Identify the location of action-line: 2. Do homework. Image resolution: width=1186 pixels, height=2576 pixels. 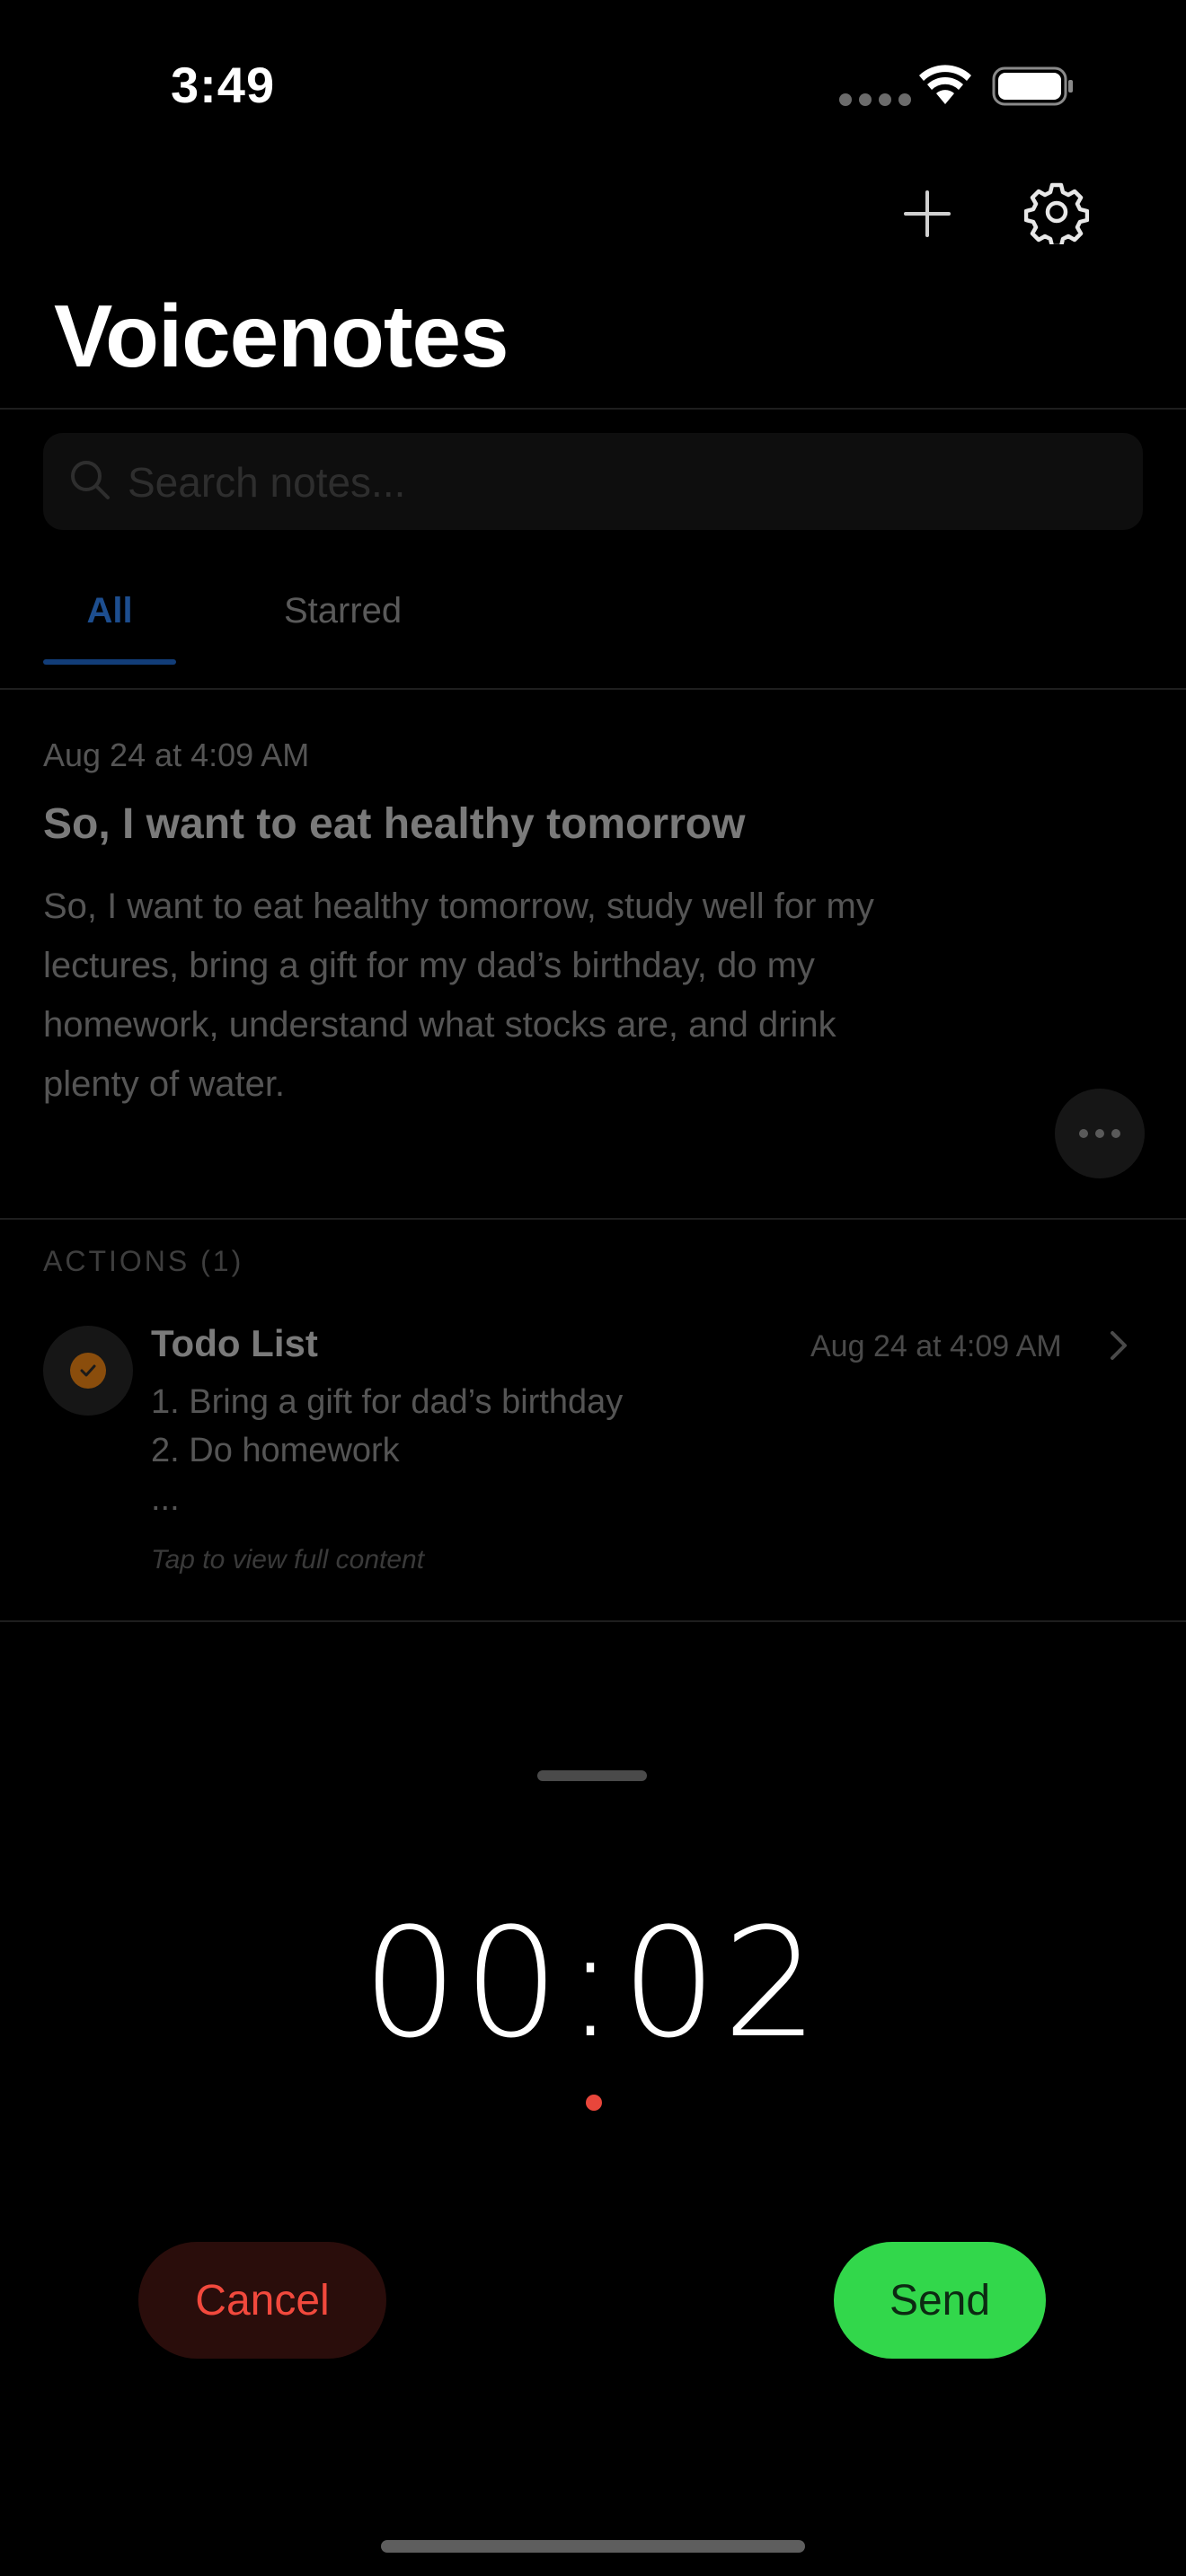
(275, 1450).